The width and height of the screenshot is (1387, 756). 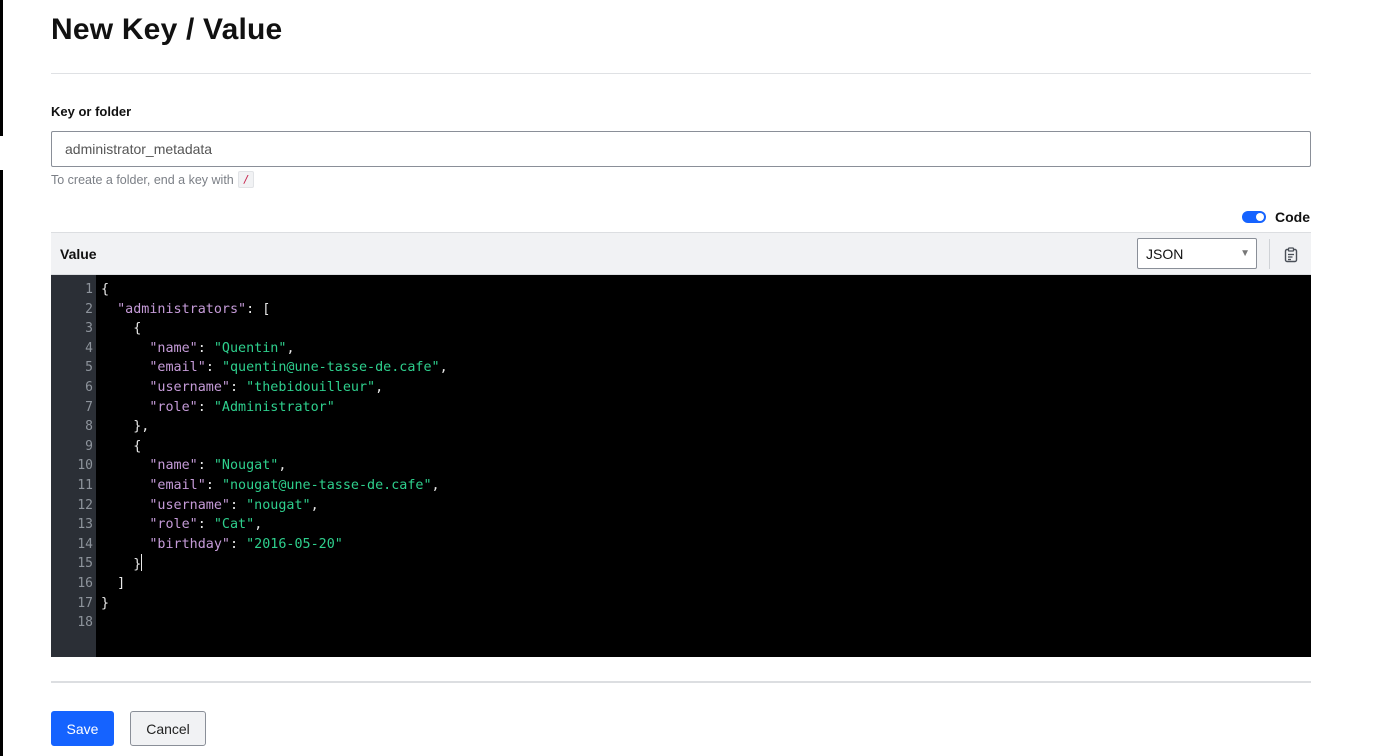 I want to click on line-text: "username": "nougat",, so click(x=209, y=506).